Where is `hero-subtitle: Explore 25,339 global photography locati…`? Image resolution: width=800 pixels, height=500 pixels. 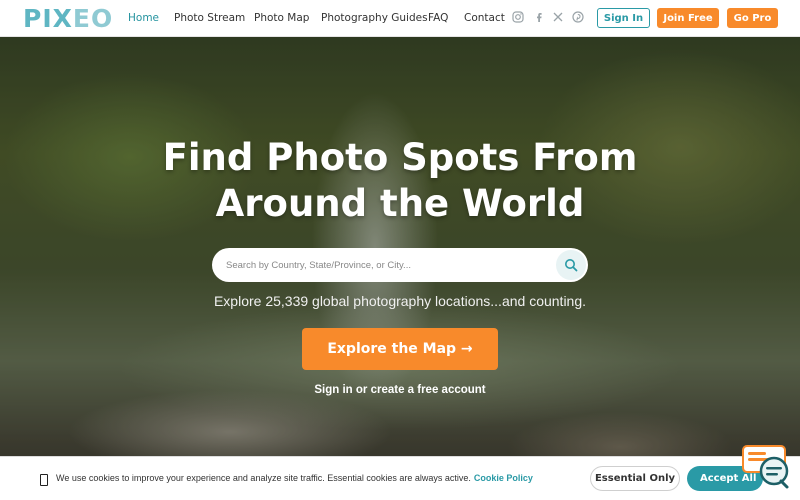 hero-subtitle: Explore 25,339 global photography locati… is located at coordinates (400, 301).